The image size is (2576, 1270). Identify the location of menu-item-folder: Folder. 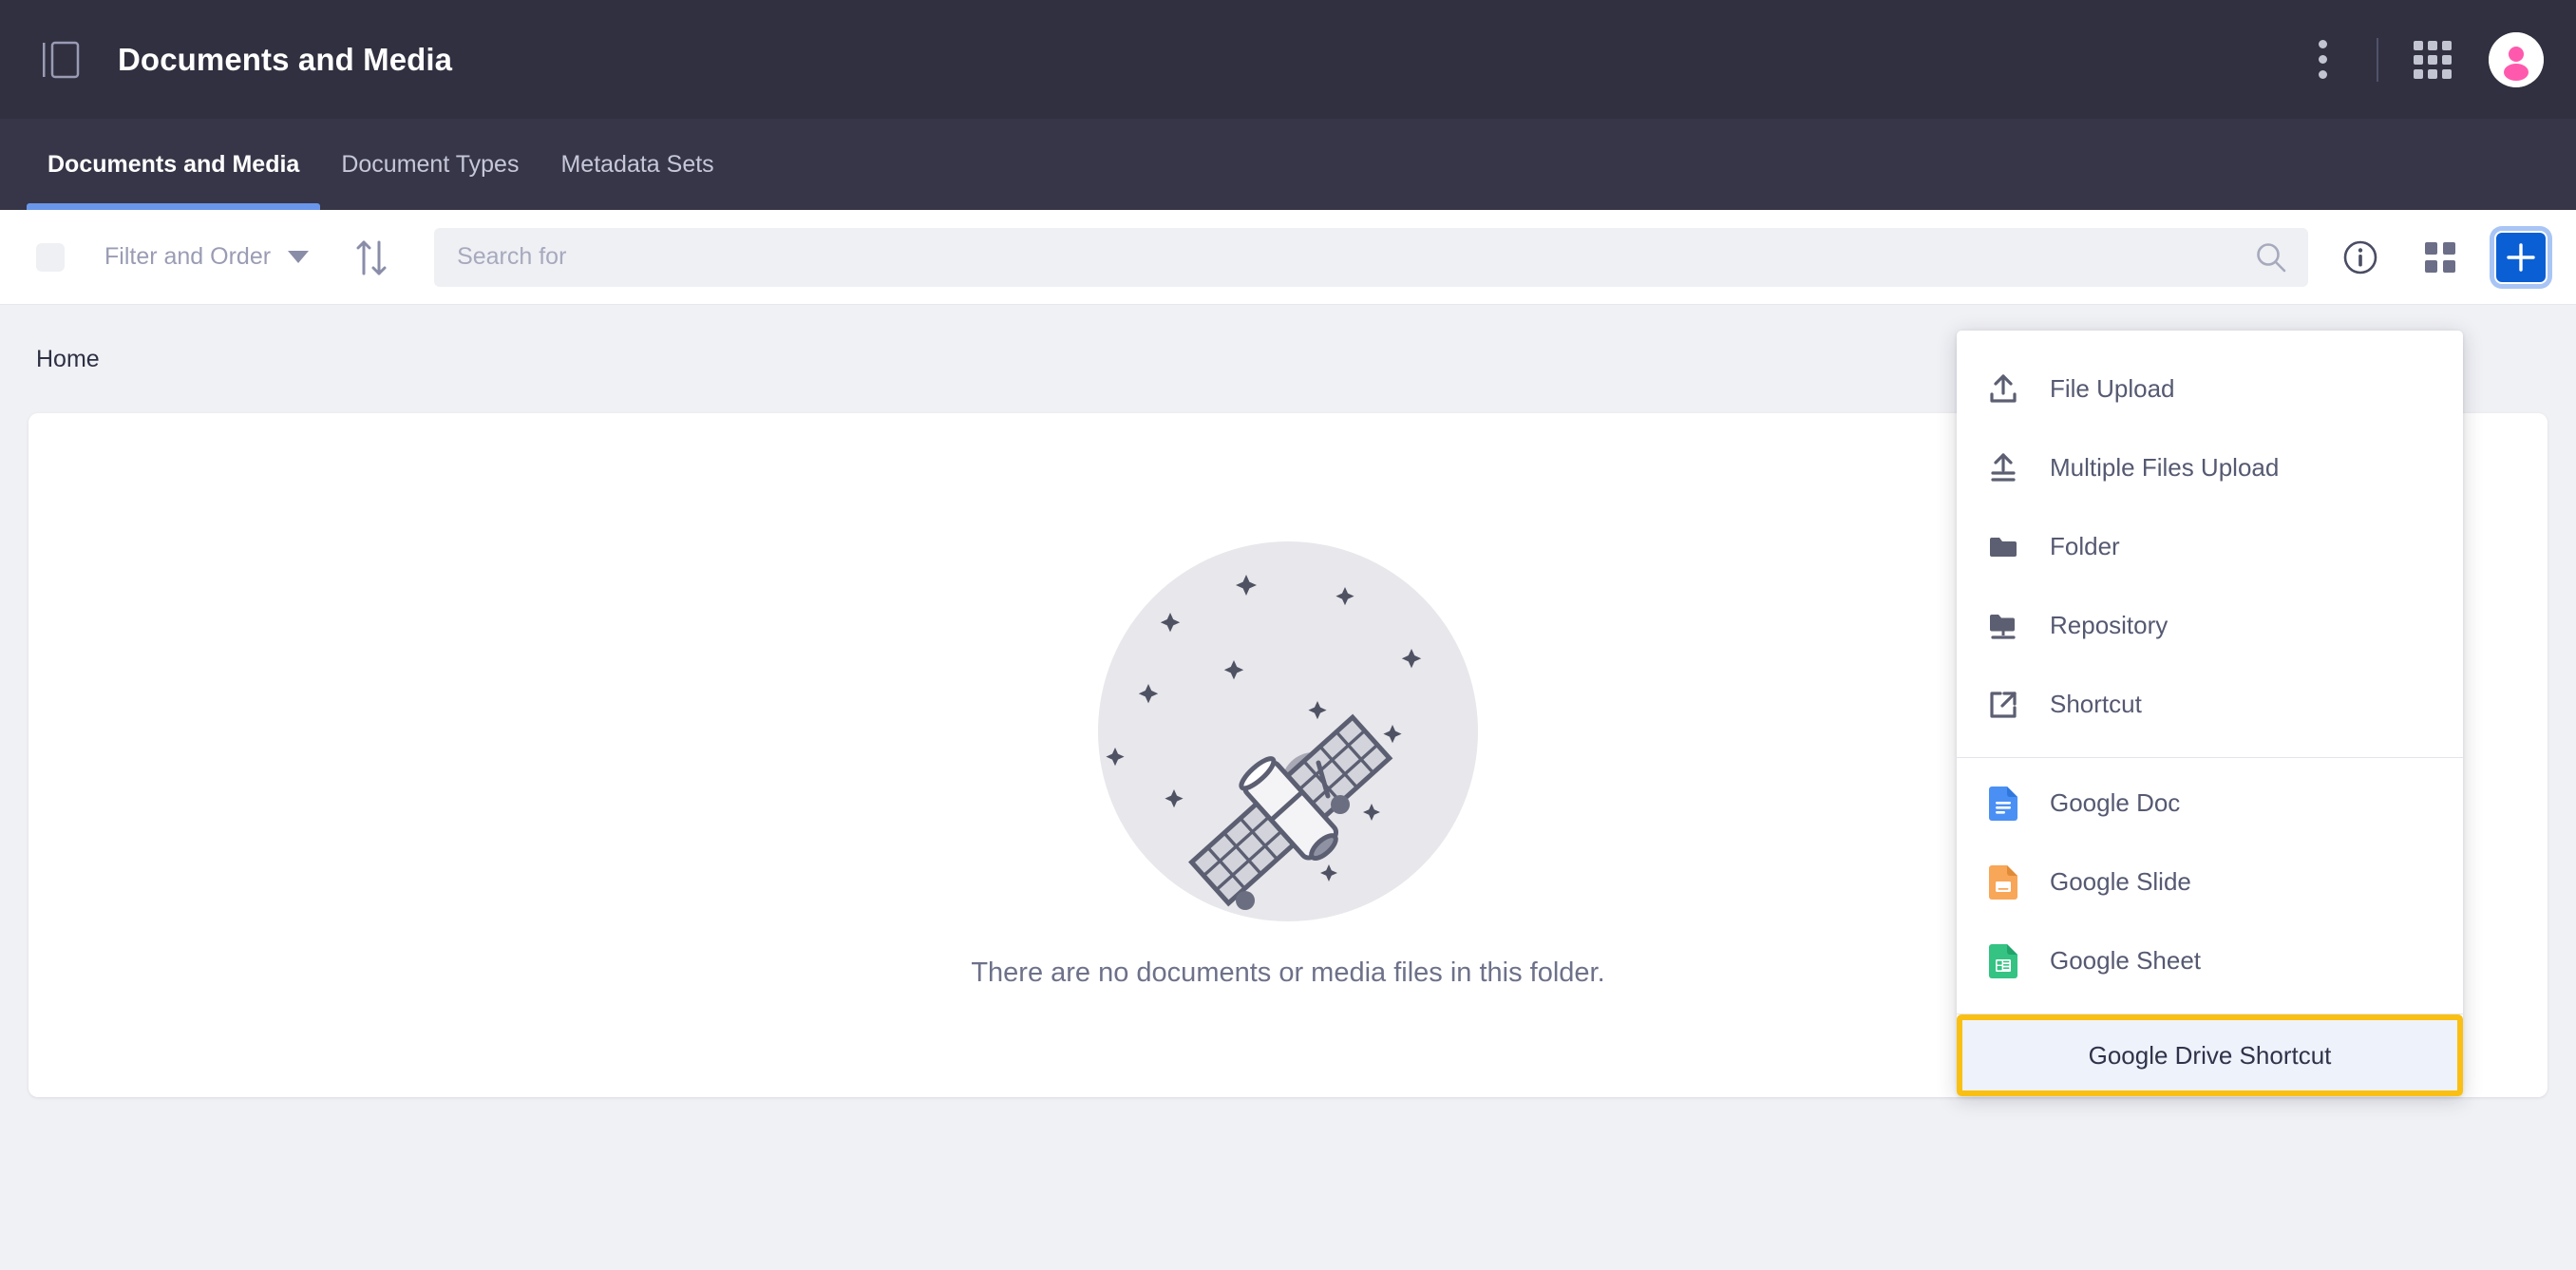
(2210, 546).